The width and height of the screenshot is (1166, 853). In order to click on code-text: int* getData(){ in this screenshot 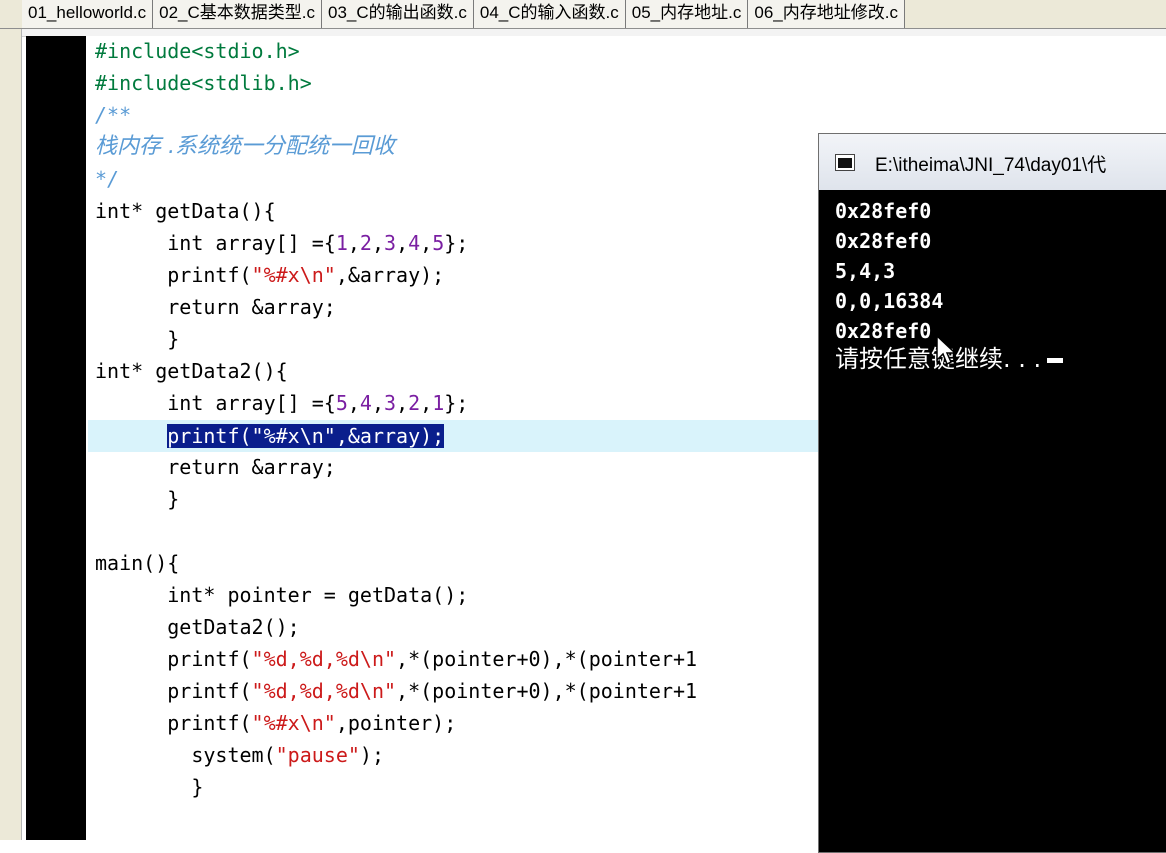, I will do `click(185, 211)`.